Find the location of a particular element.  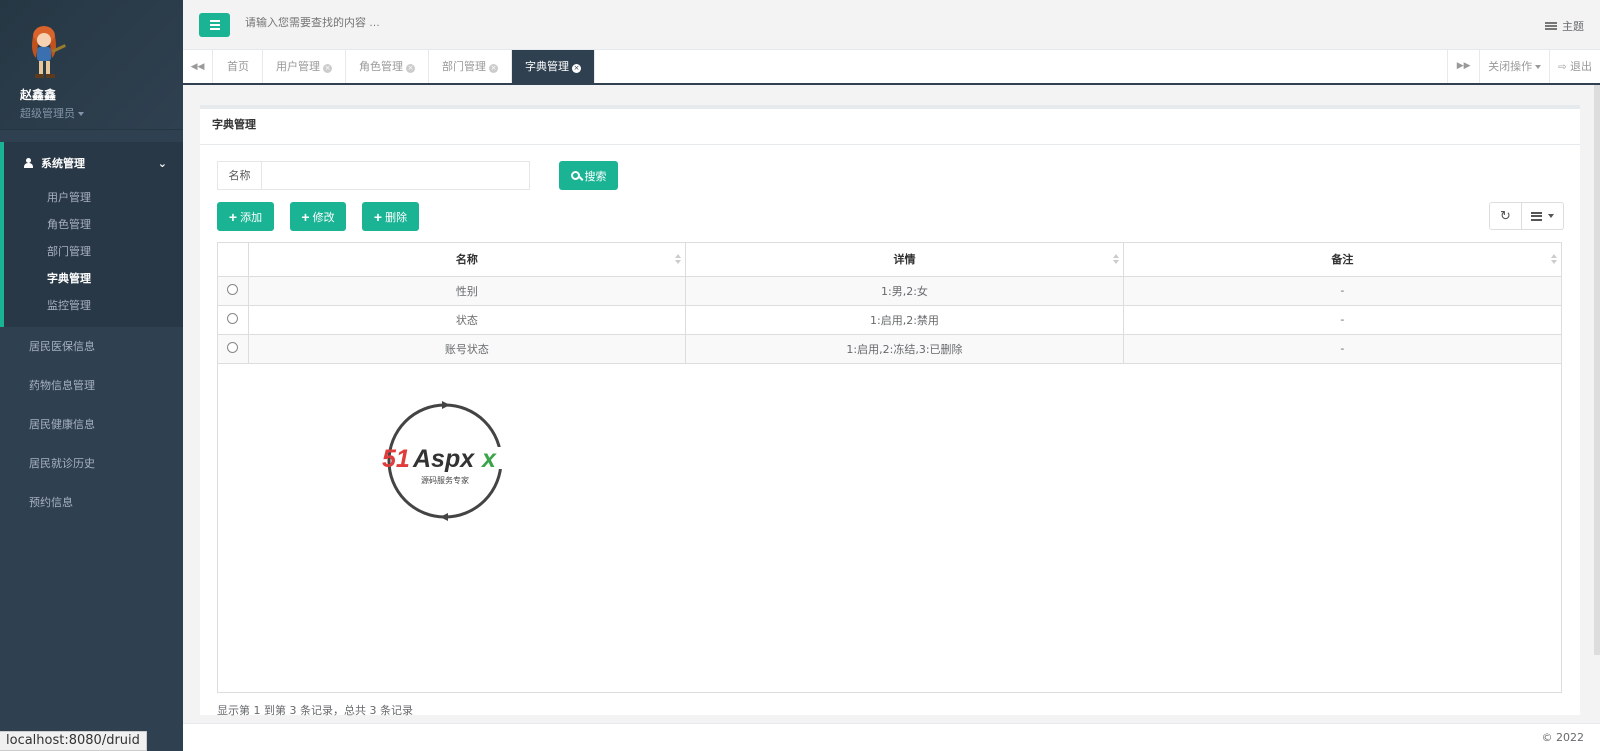

column-header-name: 名称 is located at coordinates (467, 260).